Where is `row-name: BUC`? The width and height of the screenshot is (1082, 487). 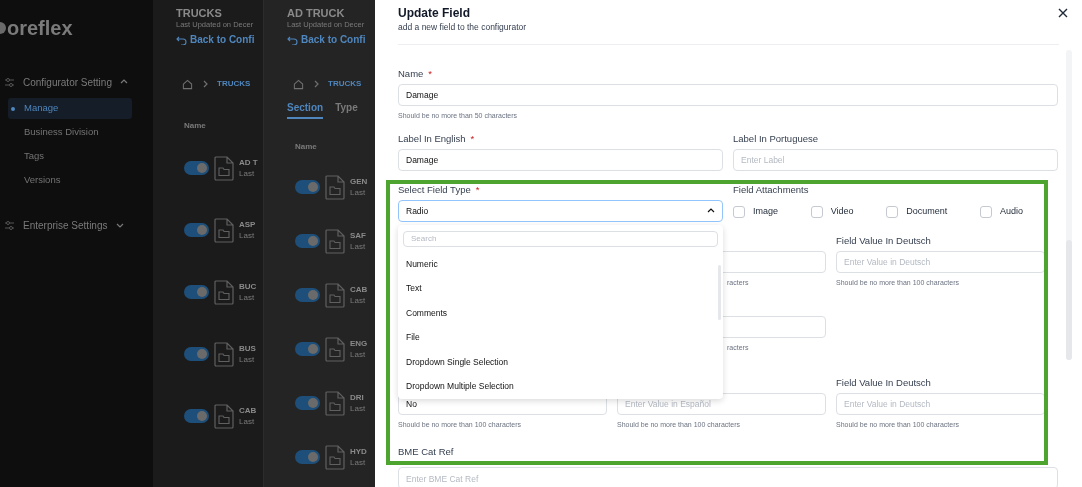
row-name: BUC is located at coordinates (248, 286).